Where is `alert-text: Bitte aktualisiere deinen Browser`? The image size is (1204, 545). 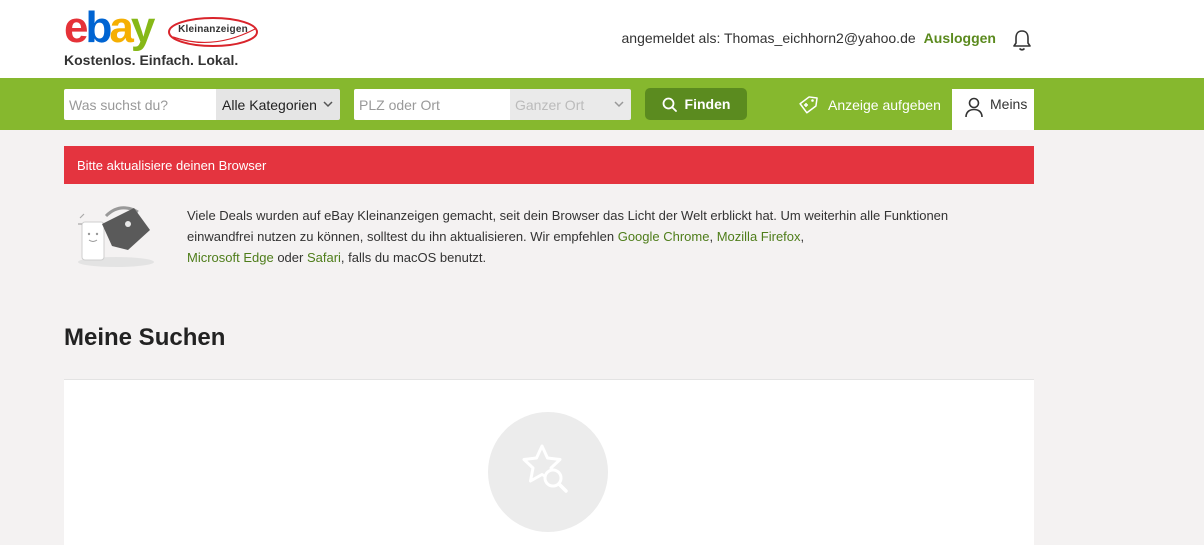
alert-text: Bitte aktualisiere deinen Browser is located at coordinates (172, 165).